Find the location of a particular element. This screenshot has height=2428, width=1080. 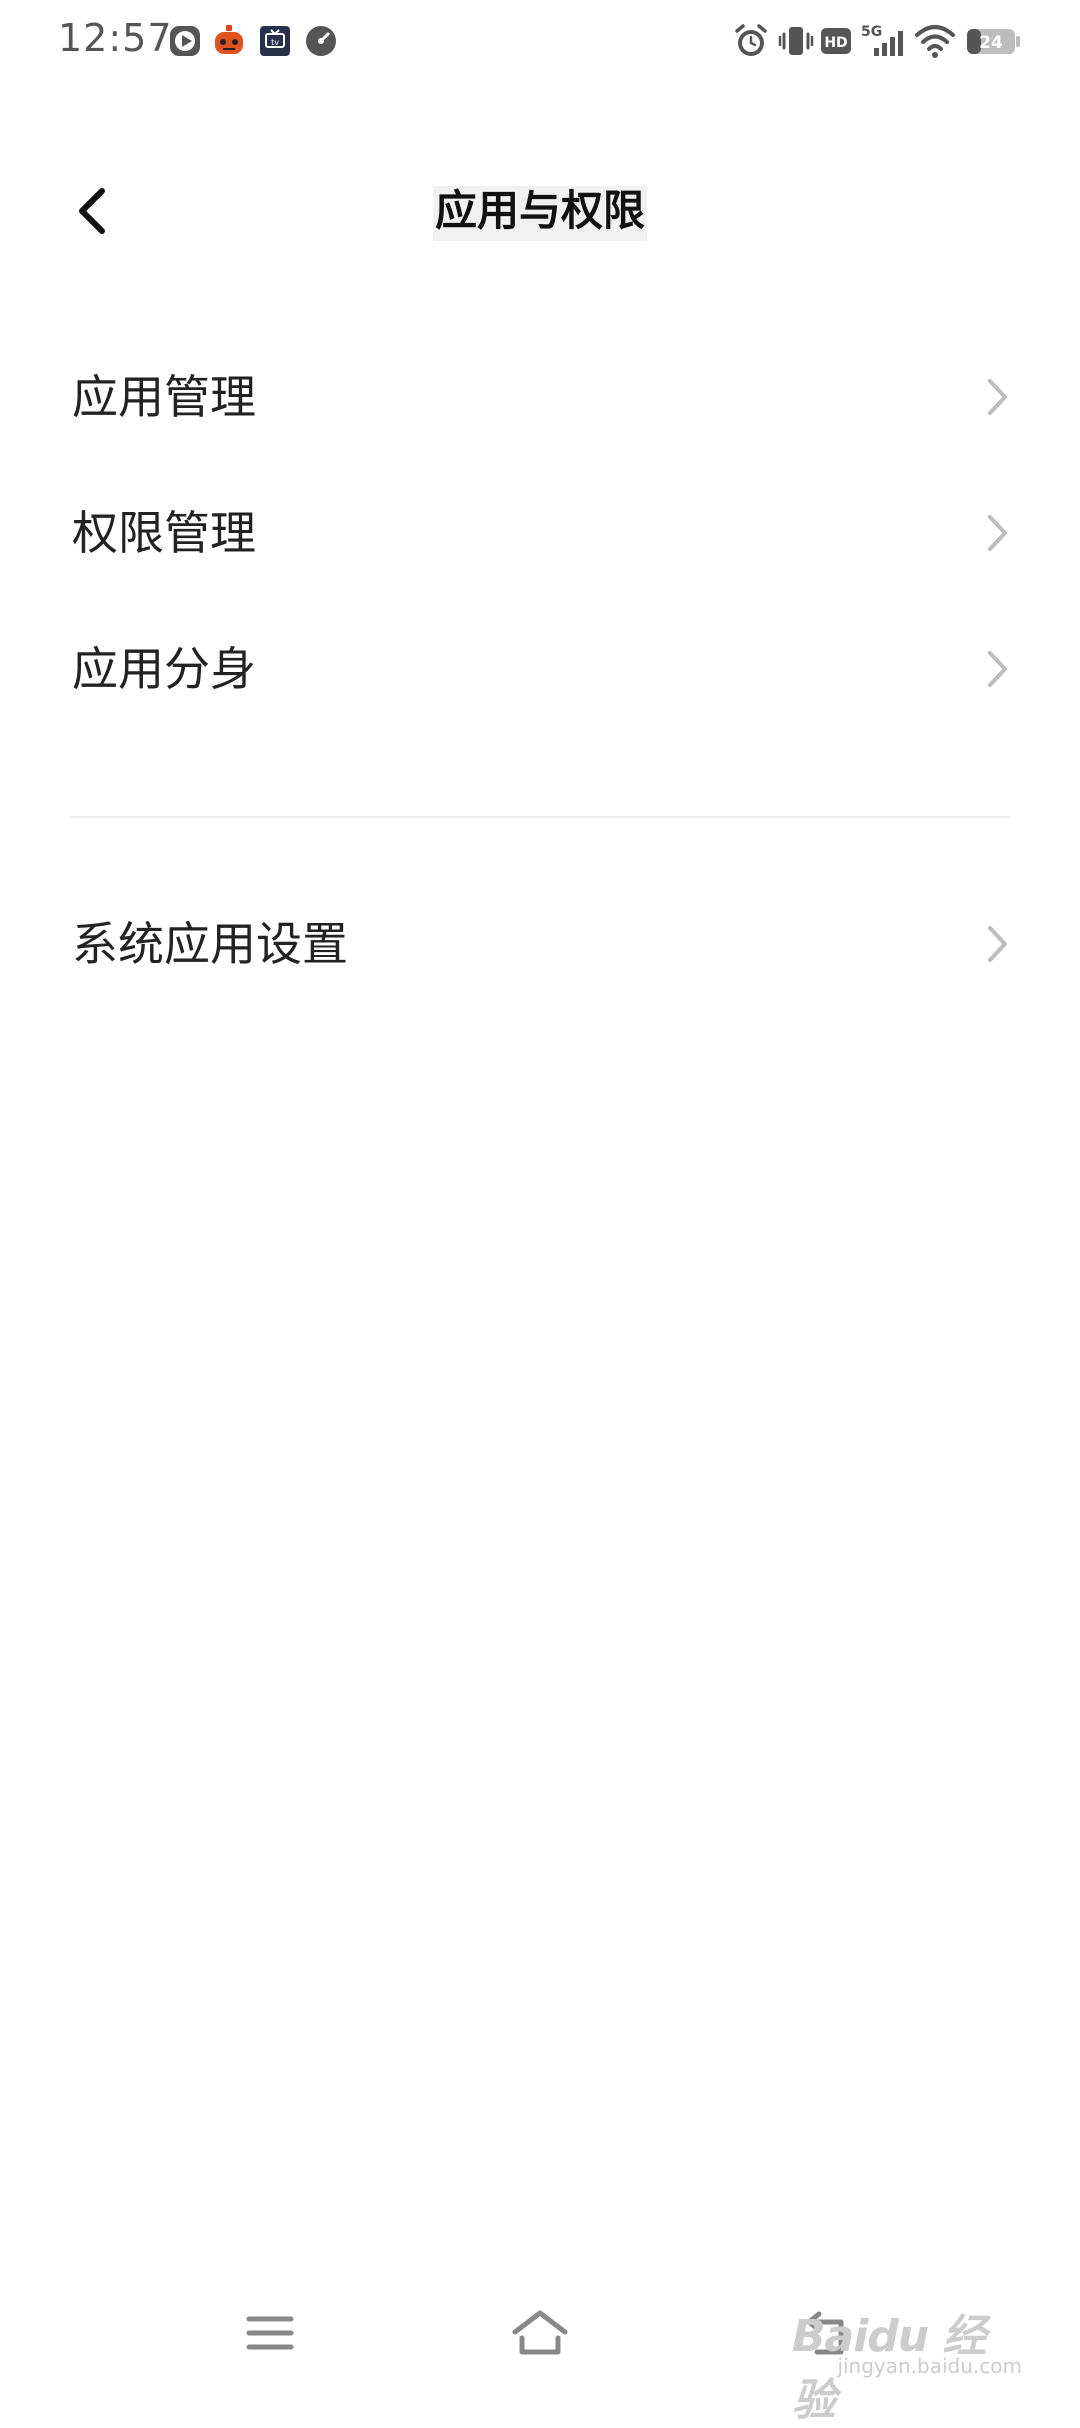

menu-icon is located at coordinates (270, 2333).